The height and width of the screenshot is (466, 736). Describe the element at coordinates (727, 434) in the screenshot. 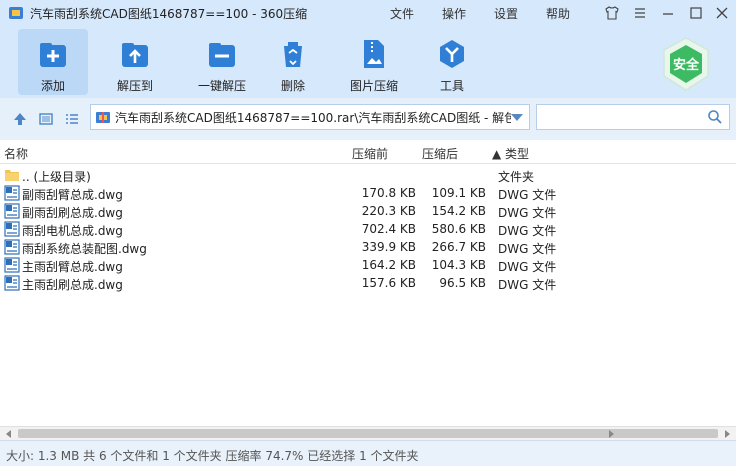

I see `scroll-right-icon` at that location.